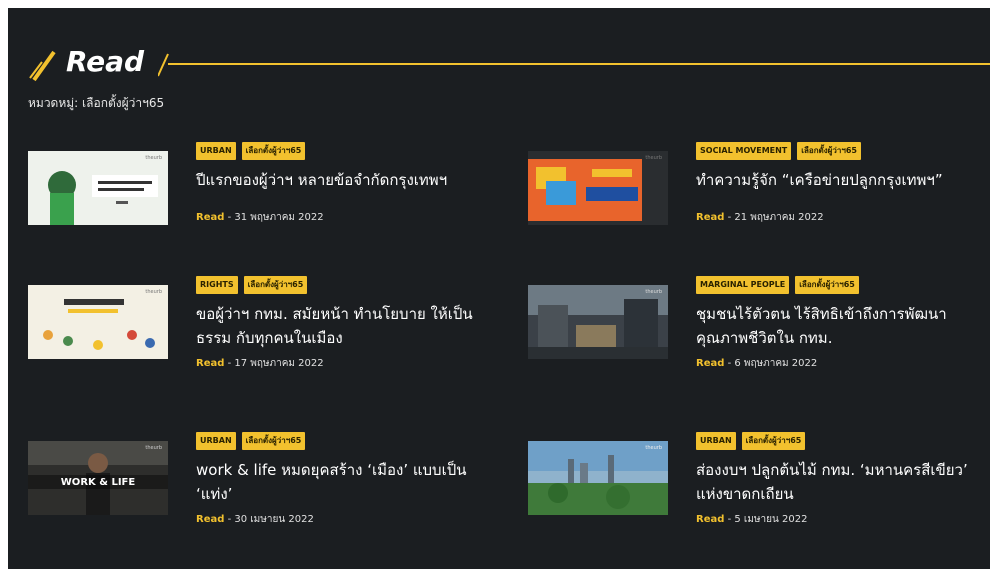 The width and height of the screenshot is (998, 577). Describe the element at coordinates (771, 519) in the screenshot. I see `article-date: 5 เมษายน 2022` at that location.